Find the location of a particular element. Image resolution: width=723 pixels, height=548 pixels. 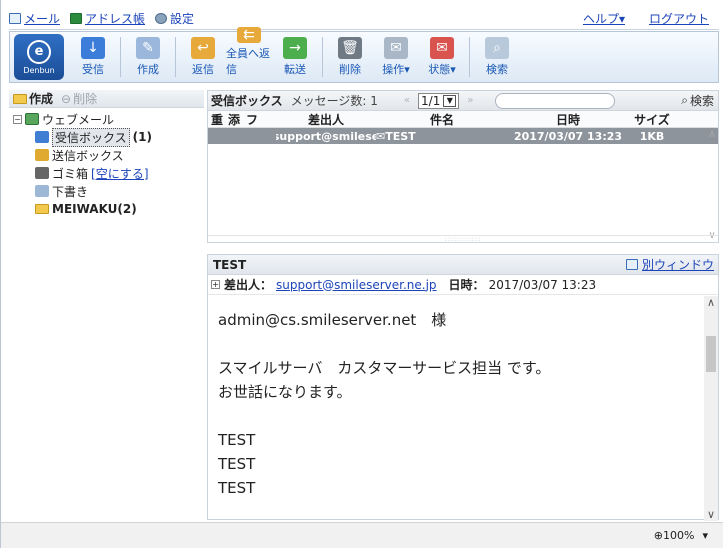

forward-icon: → is located at coordinates (295, 48).